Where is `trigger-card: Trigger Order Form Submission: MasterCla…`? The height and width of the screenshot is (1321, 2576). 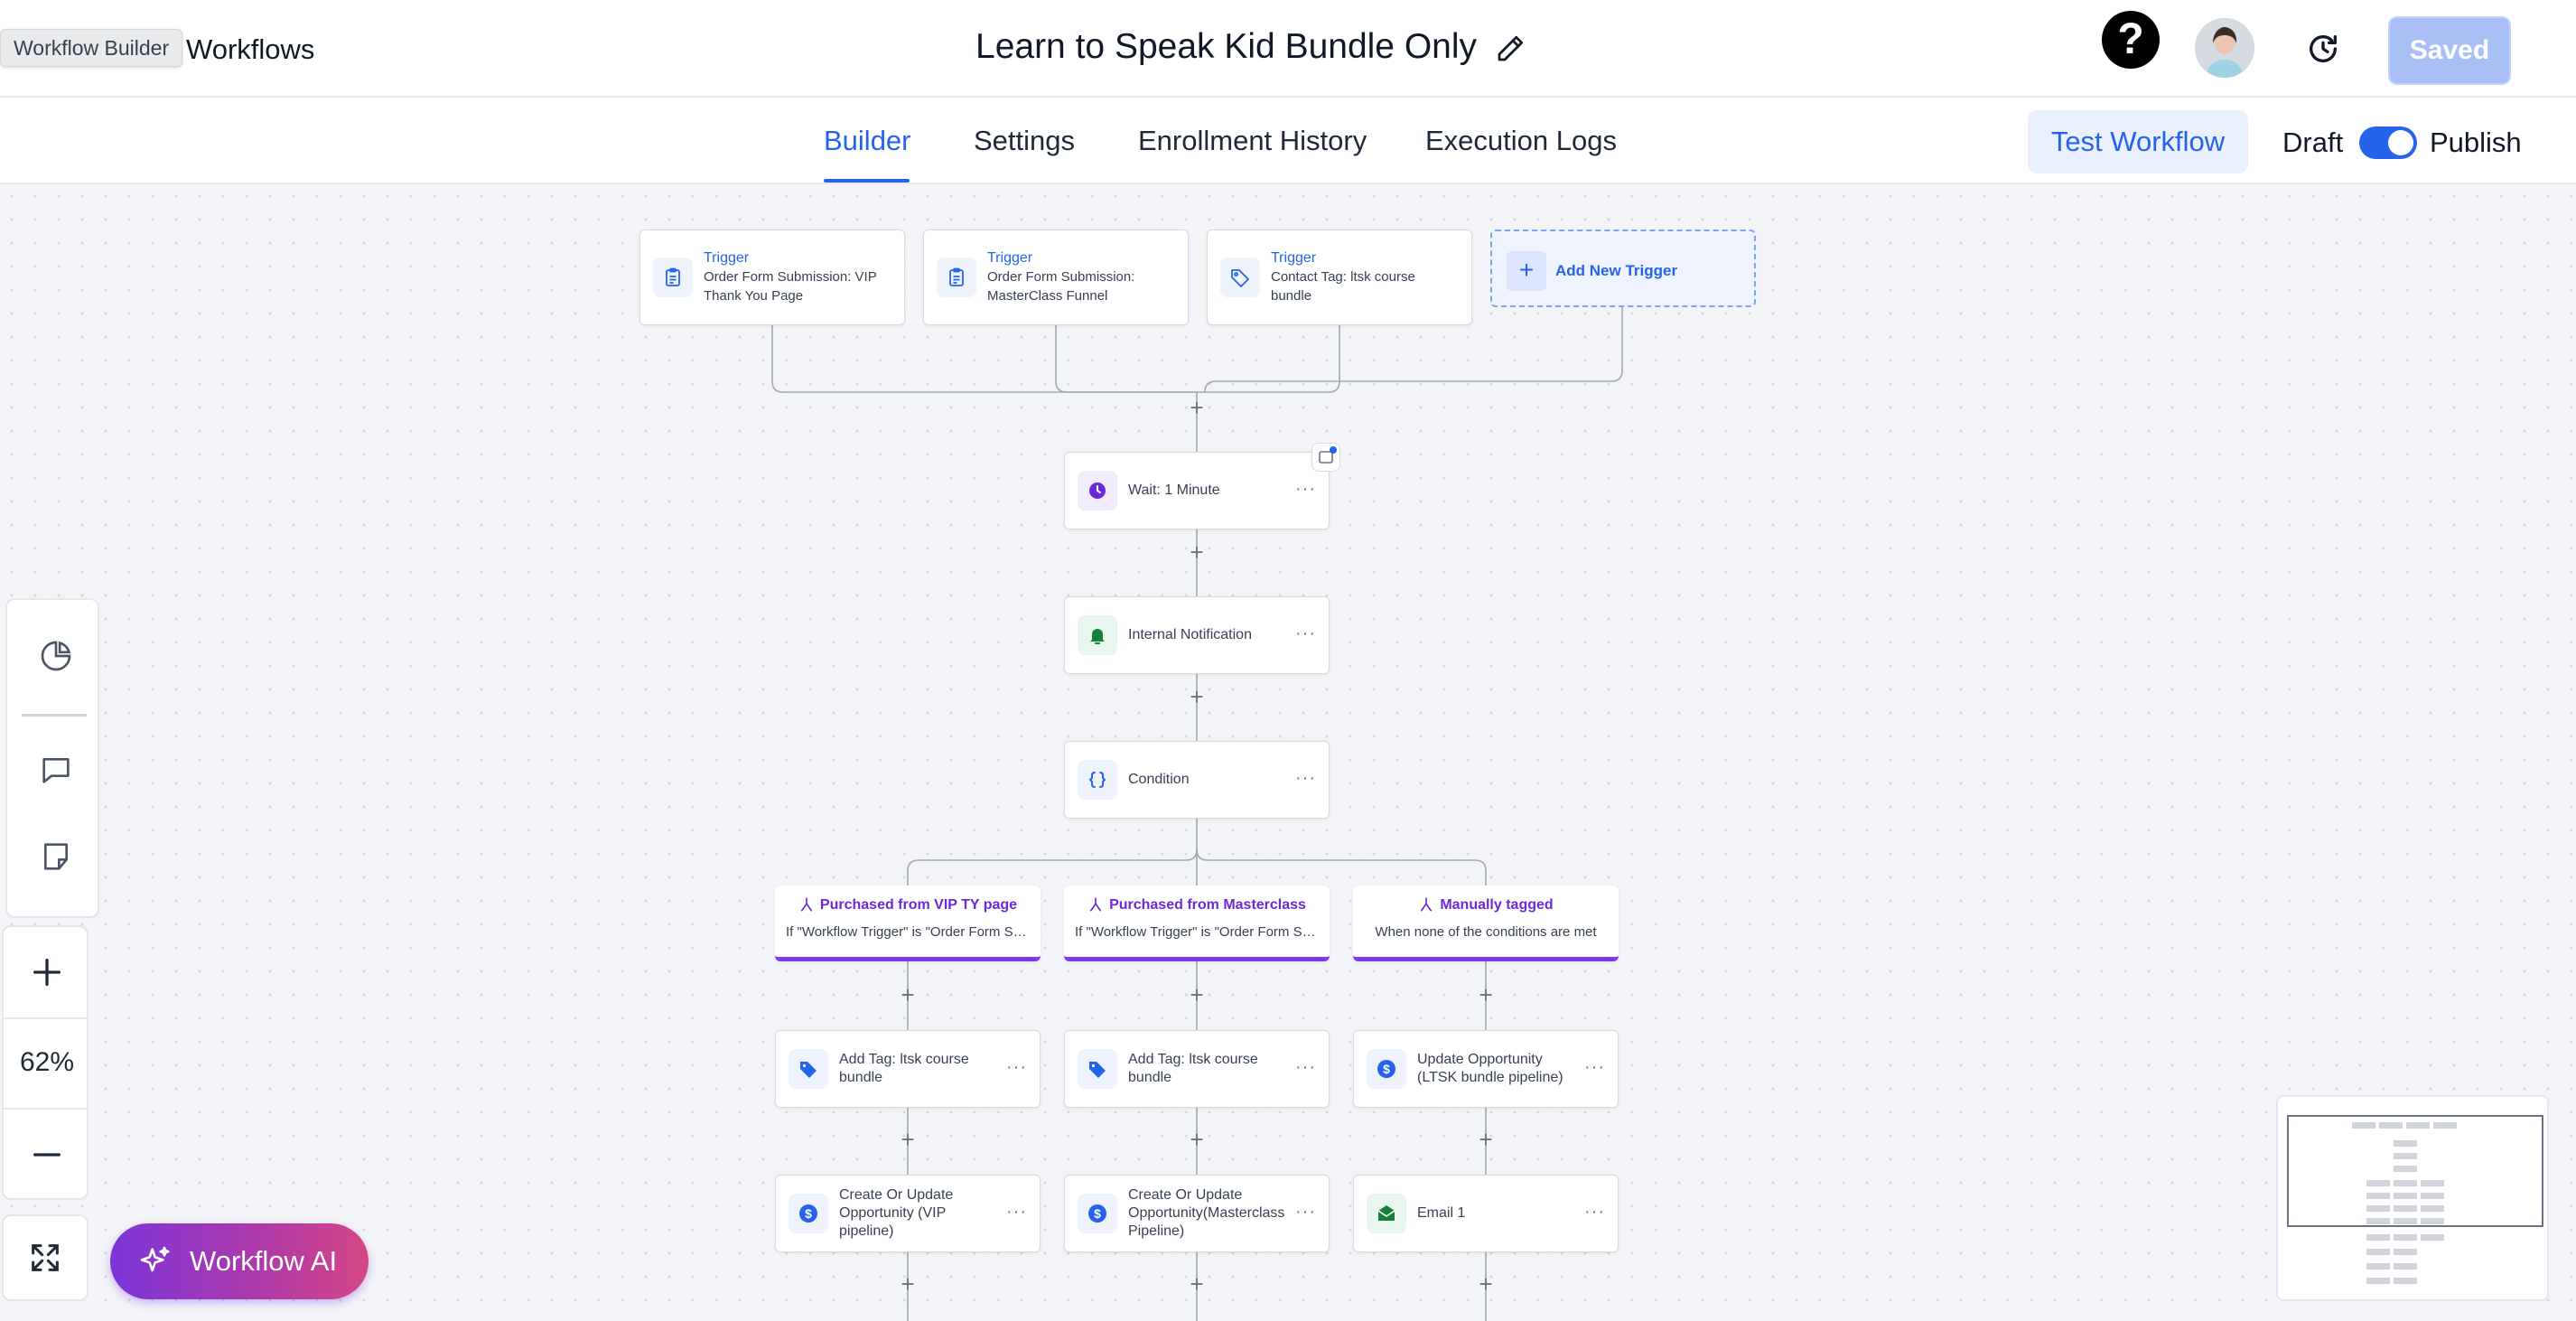 trigger-card: Trigger Order Form Submission: MasterCla… is located at coordinates (1056, 277).